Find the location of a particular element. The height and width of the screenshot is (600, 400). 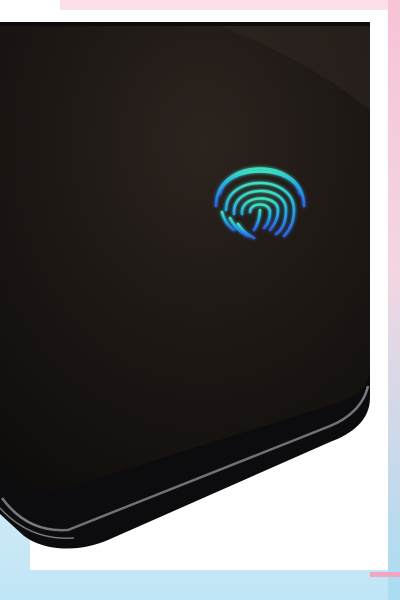

frame-accent-bottom is located at coordinates (385, 574).